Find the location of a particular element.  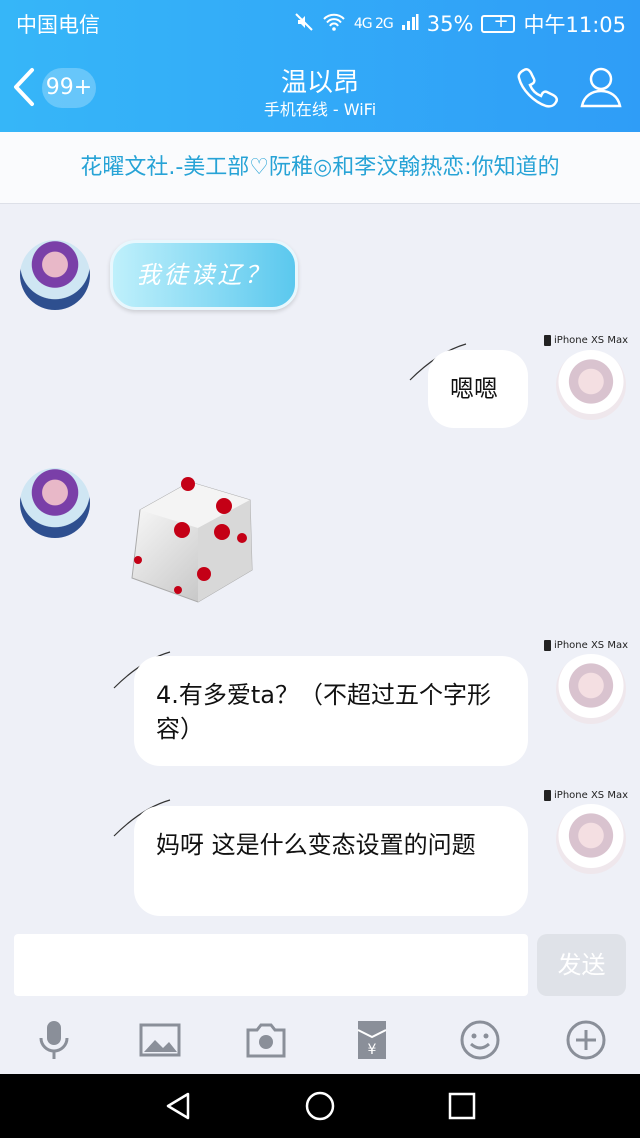

dice-icon is located at coordinates (190, 540).